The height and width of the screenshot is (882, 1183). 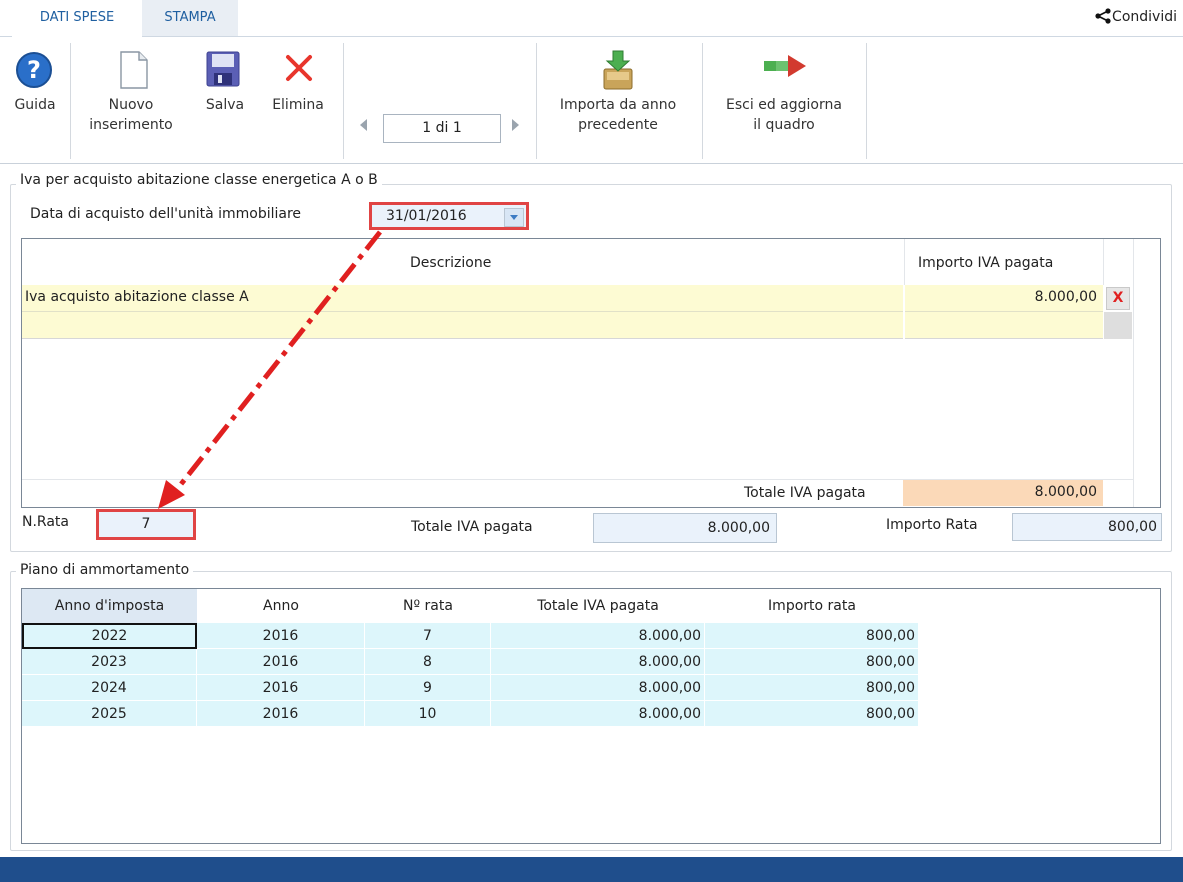 What do you see at coordinates (618, 70) in the screenshot?
I see `import-icon` at bounding box center [618, 70].